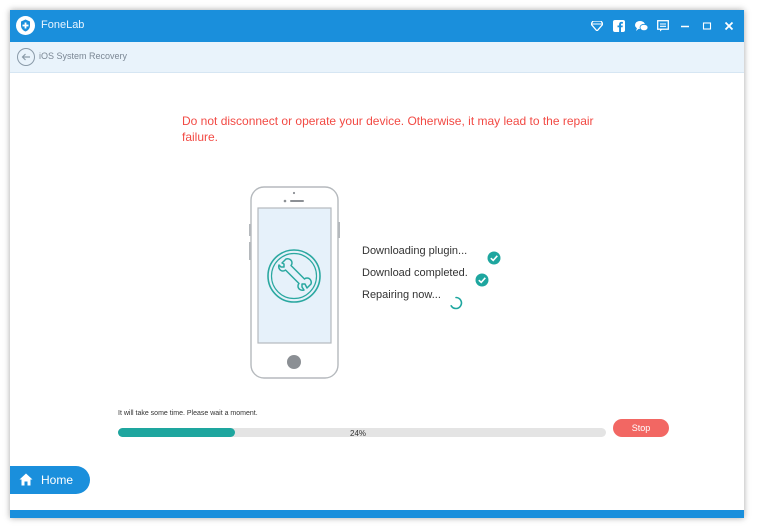 This screenshot has width=757, height=530. I want to click on step-label: Download completed., so click(415, 273).